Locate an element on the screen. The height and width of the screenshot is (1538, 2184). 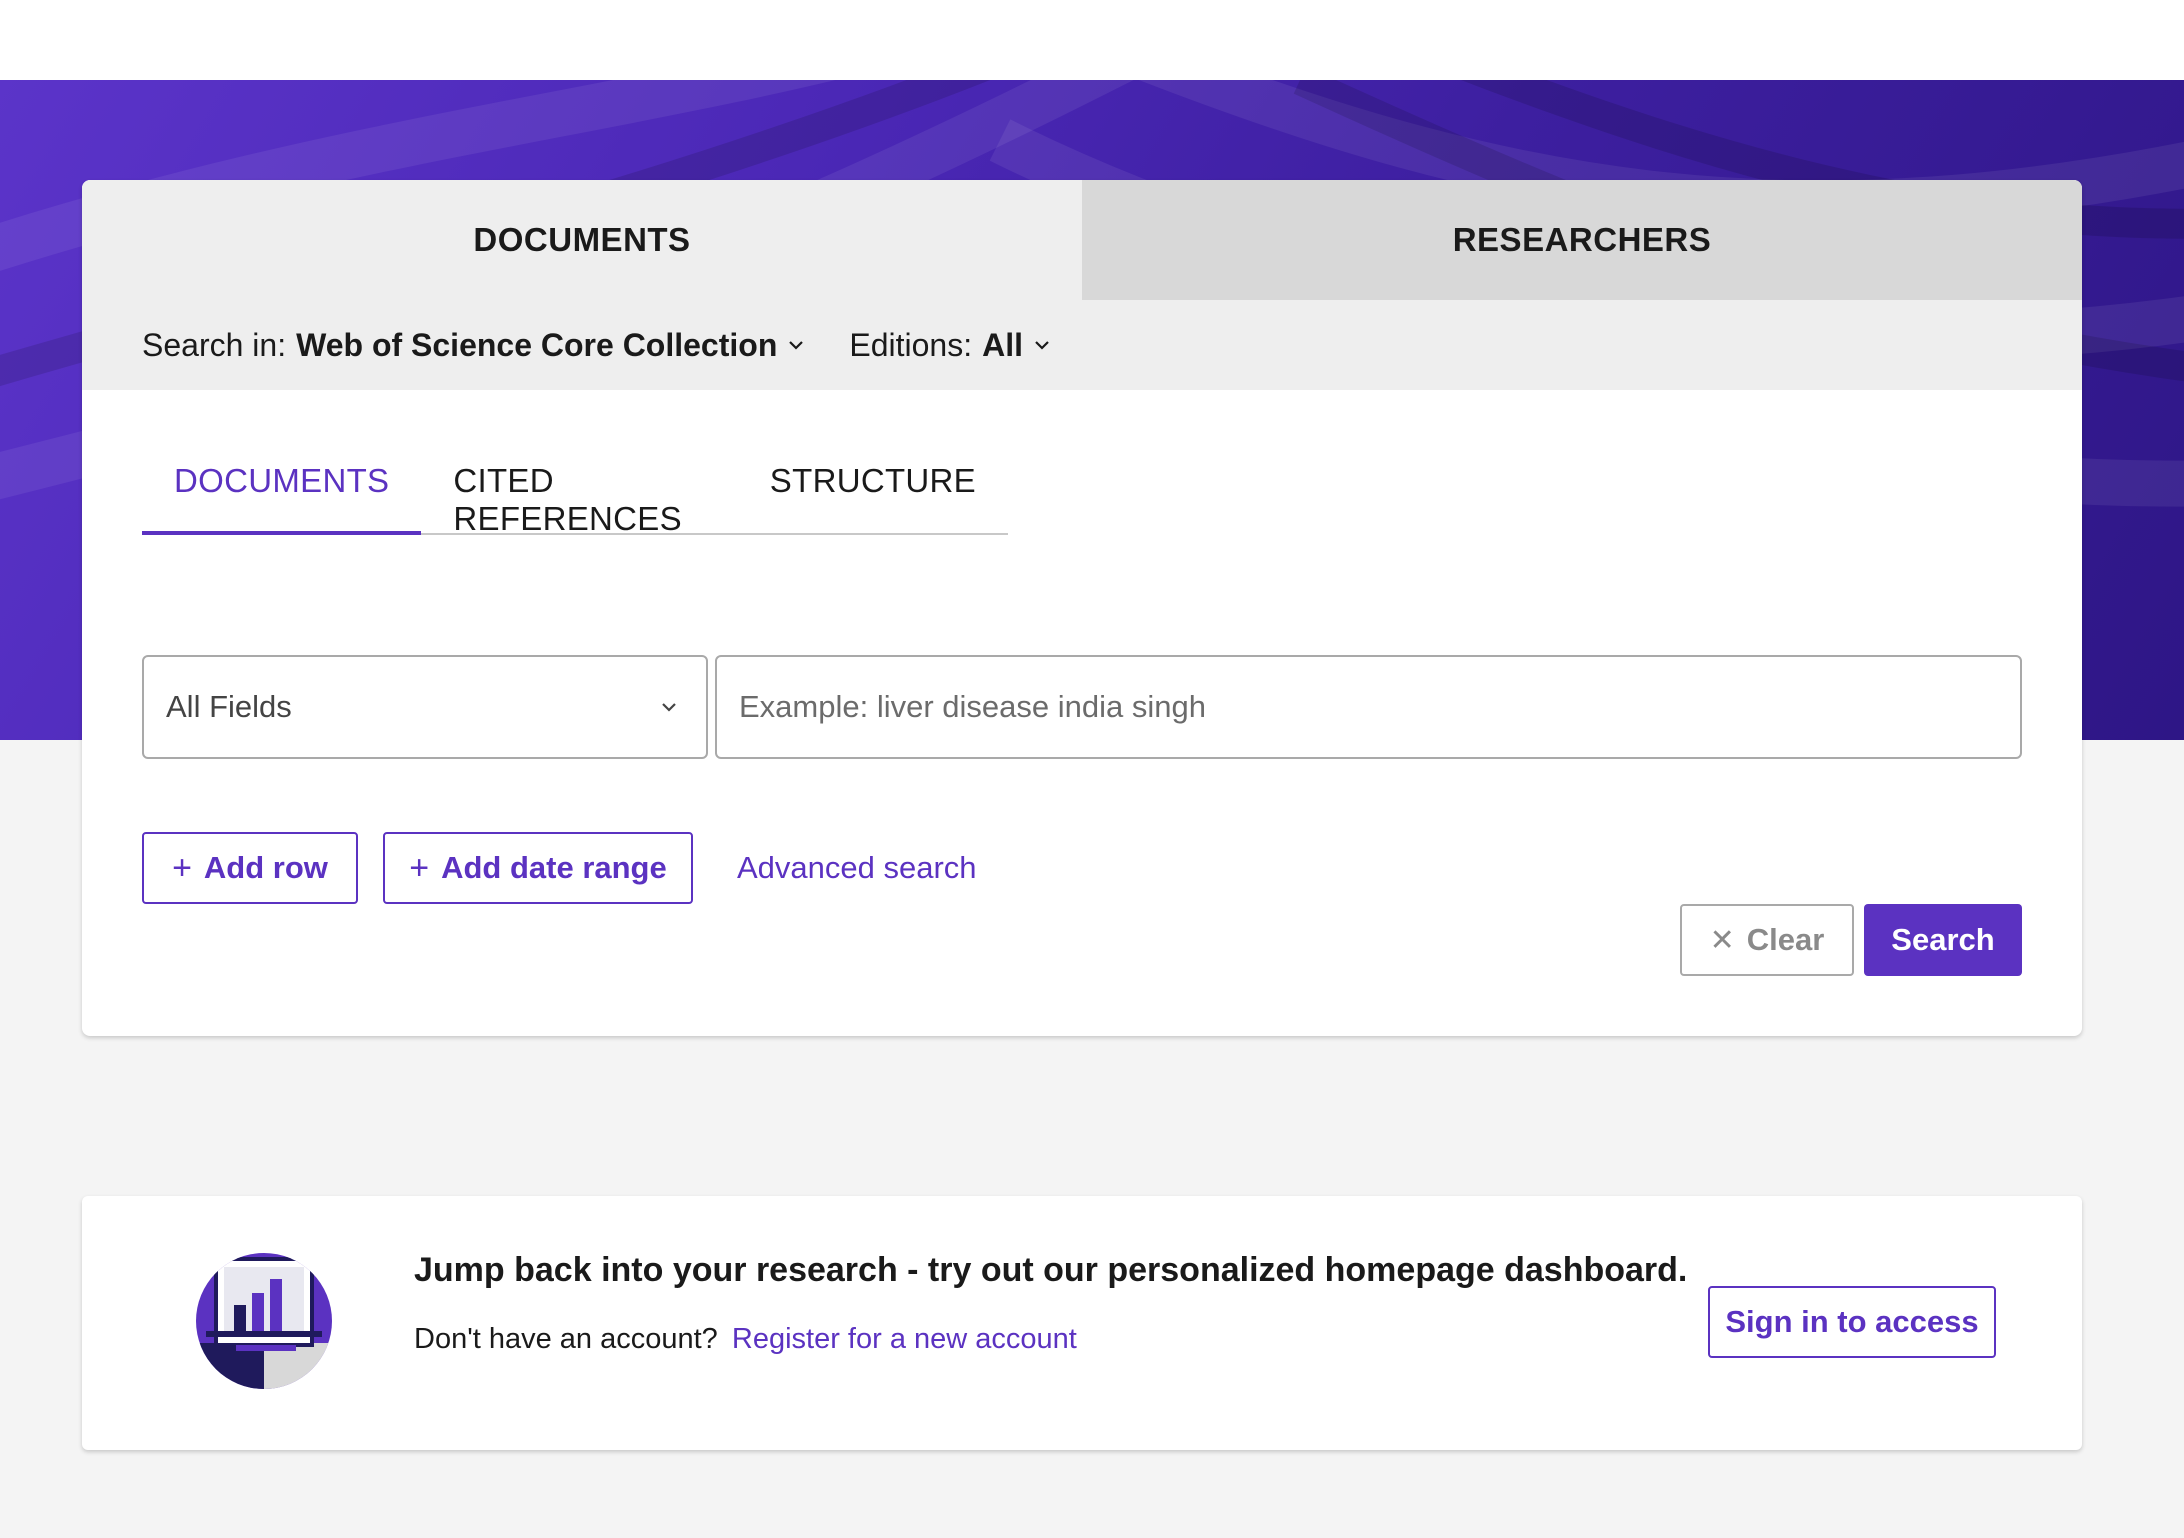
dashboard-chart-icon is located at coordinates (264, 1321).